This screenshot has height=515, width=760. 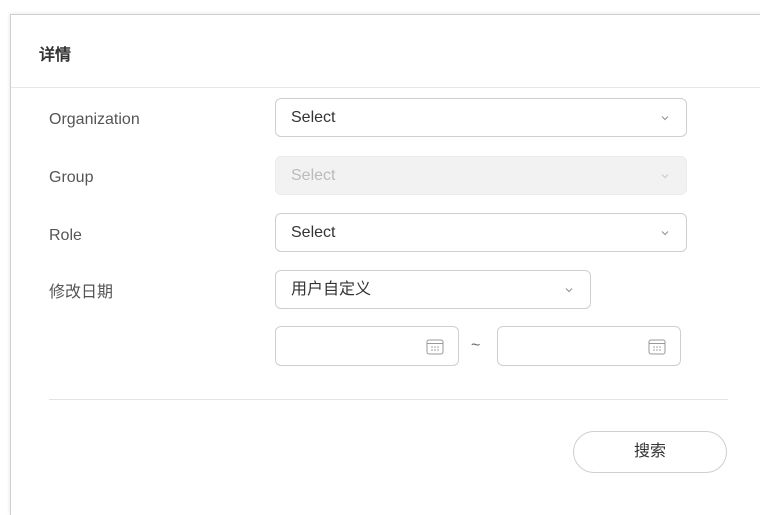 I want to click on role-select: Select, so click(x=481, y=232).